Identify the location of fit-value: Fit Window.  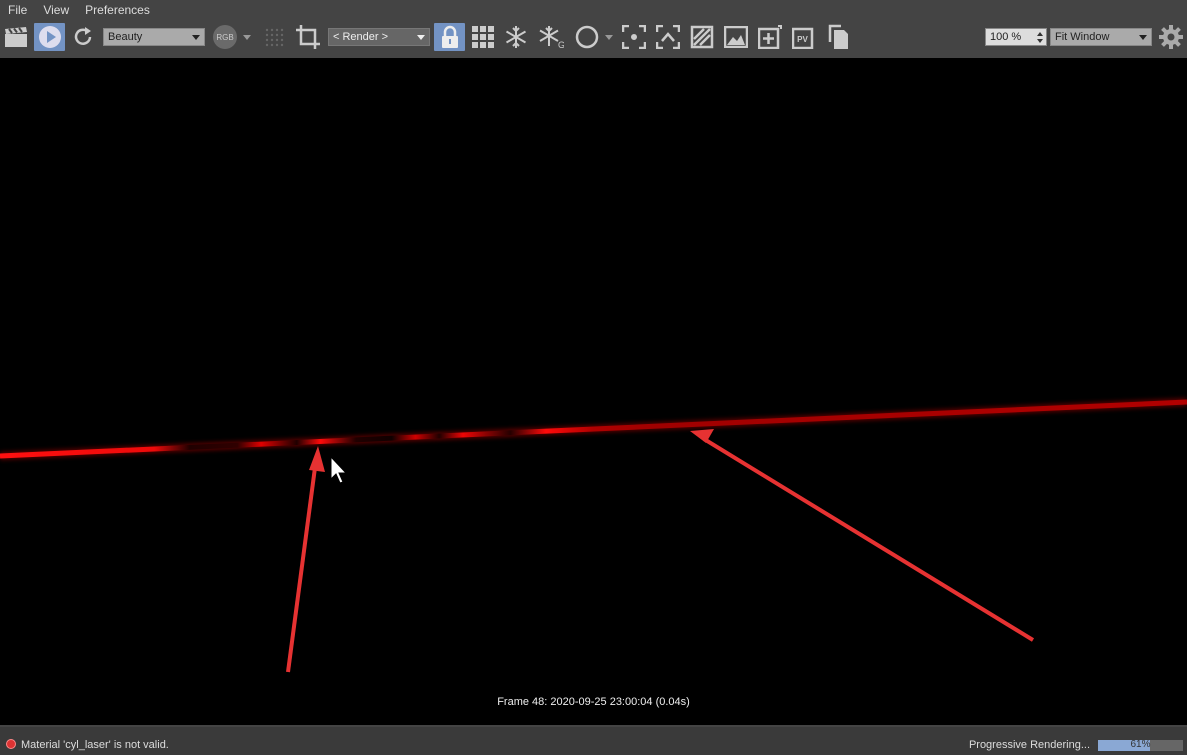
(1082, 37).